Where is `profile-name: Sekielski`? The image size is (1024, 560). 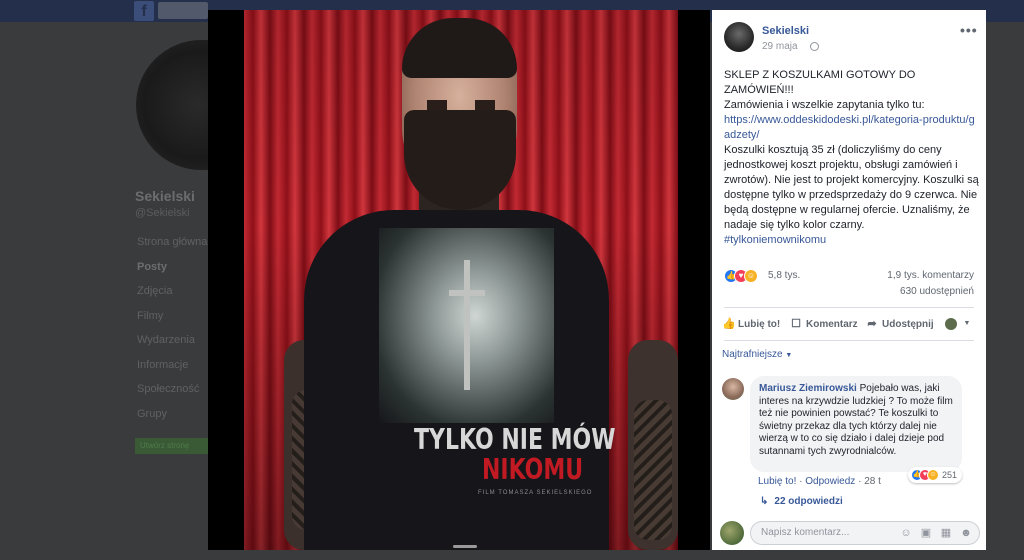
profile-name: Sekielski is located at coordinates (165, 196).